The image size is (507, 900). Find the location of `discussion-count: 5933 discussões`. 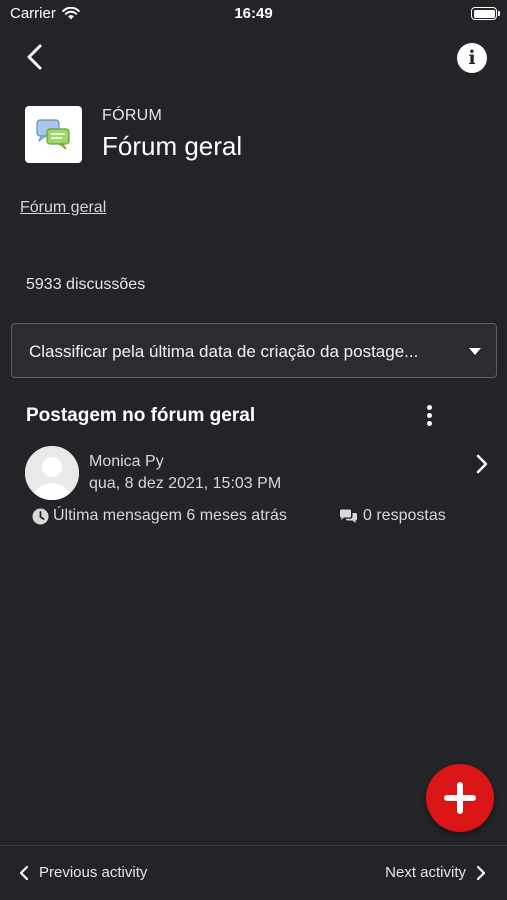

discussion-count: 5933 discussões is located at coordinates (86, 284).